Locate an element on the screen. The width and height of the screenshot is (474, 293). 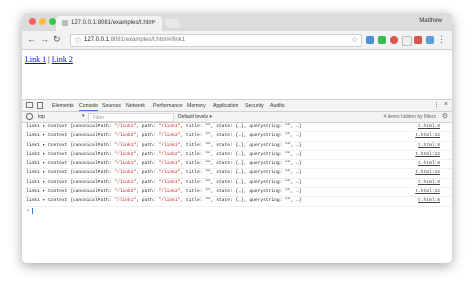
console-prompt-row: › is located at coordinates (237, 211).